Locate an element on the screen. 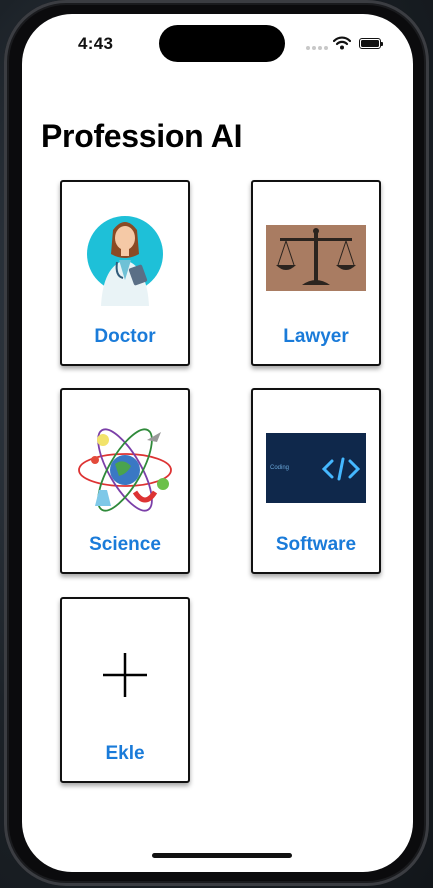 The image size is (433, 888). profession-card-software: Coding Software is located at coordinates (316, 481).